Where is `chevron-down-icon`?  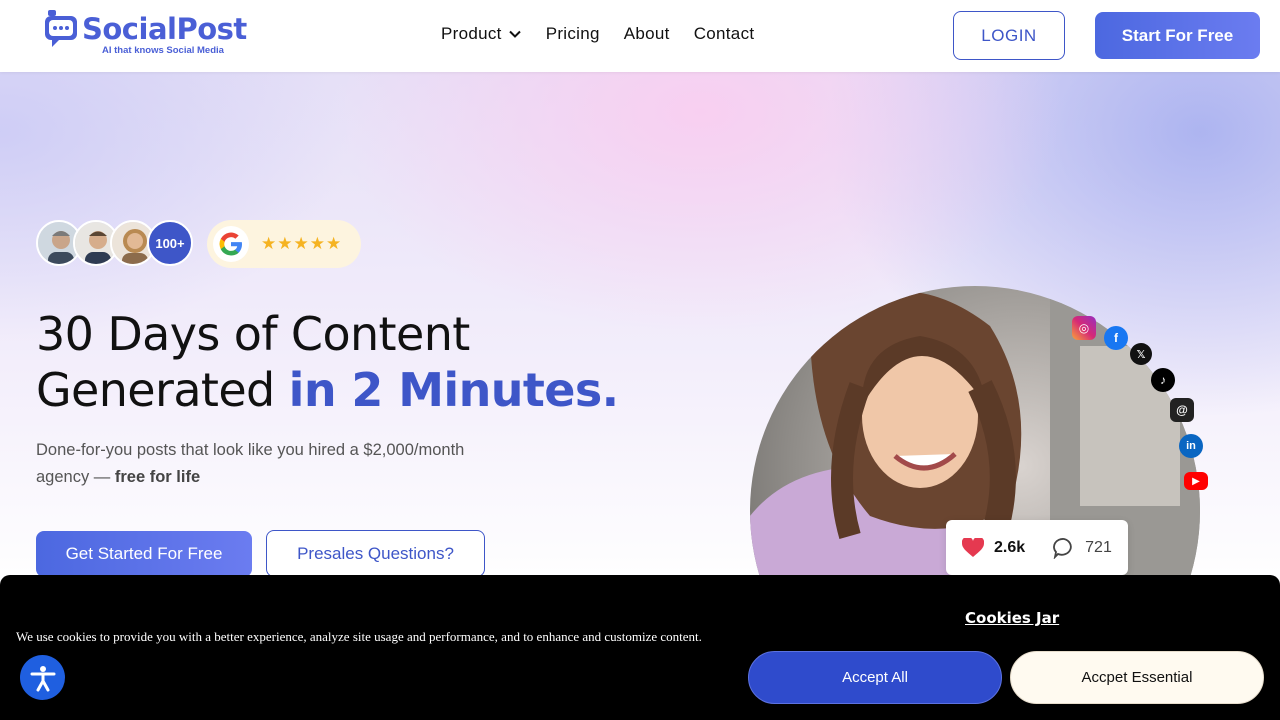 chevron-down-icon is located at coordinates (514, 34).